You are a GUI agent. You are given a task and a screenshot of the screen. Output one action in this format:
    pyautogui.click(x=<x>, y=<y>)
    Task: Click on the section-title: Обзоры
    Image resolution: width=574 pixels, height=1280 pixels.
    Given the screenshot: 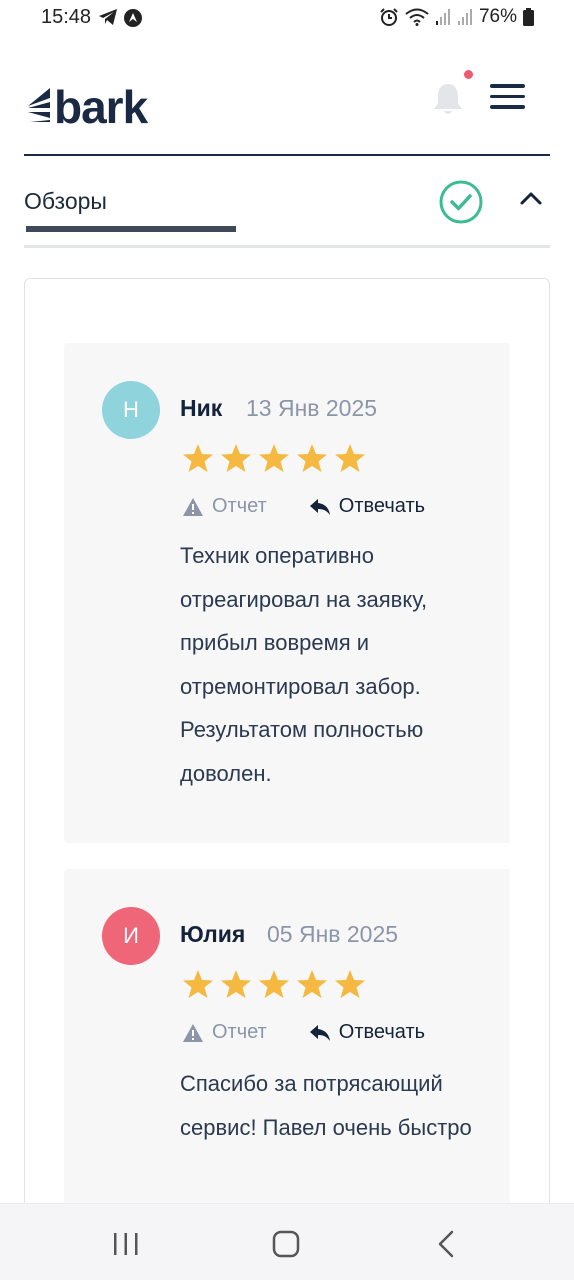 What is the action you would take?
    pyautogui.click(x=65, y=201)
    